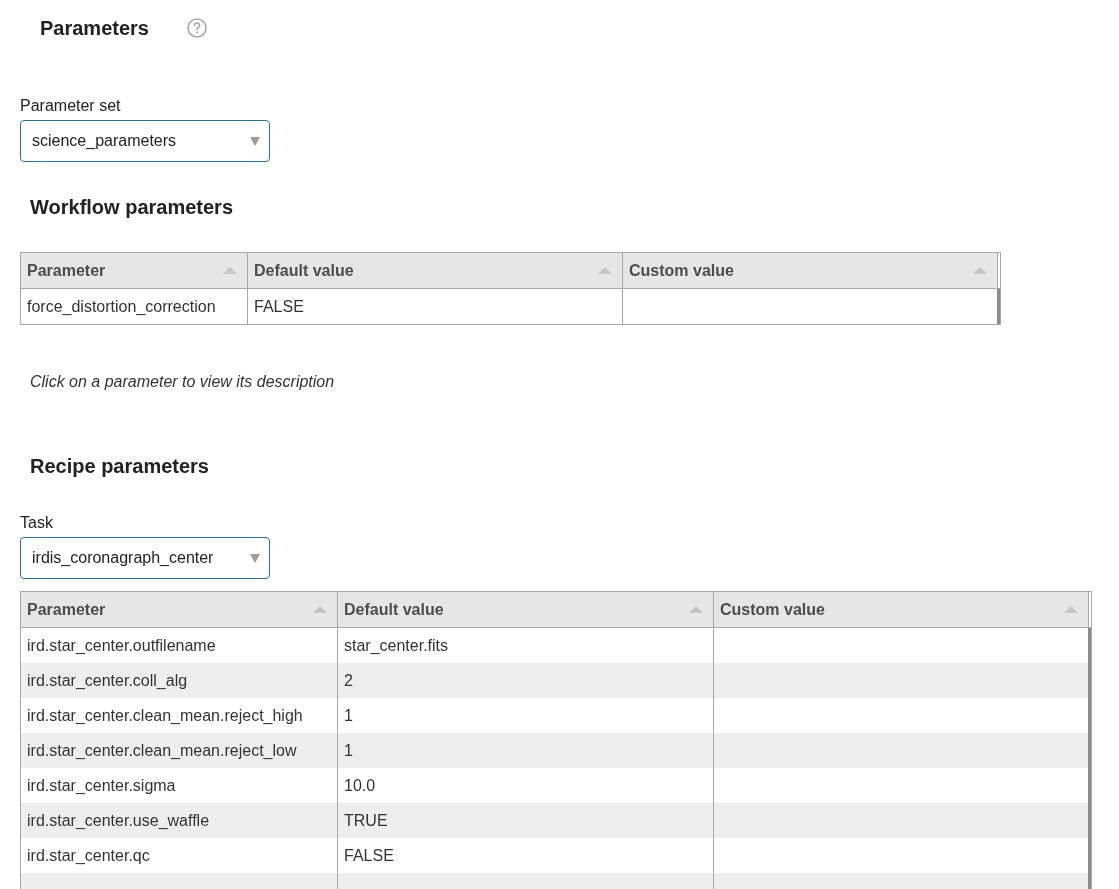 The height and width of the screenshot is (889, 1119). Describe the element at coordinates (182, 382) in the screenshot. I see `hint-text: Click on a parameter to view its description` at that location.